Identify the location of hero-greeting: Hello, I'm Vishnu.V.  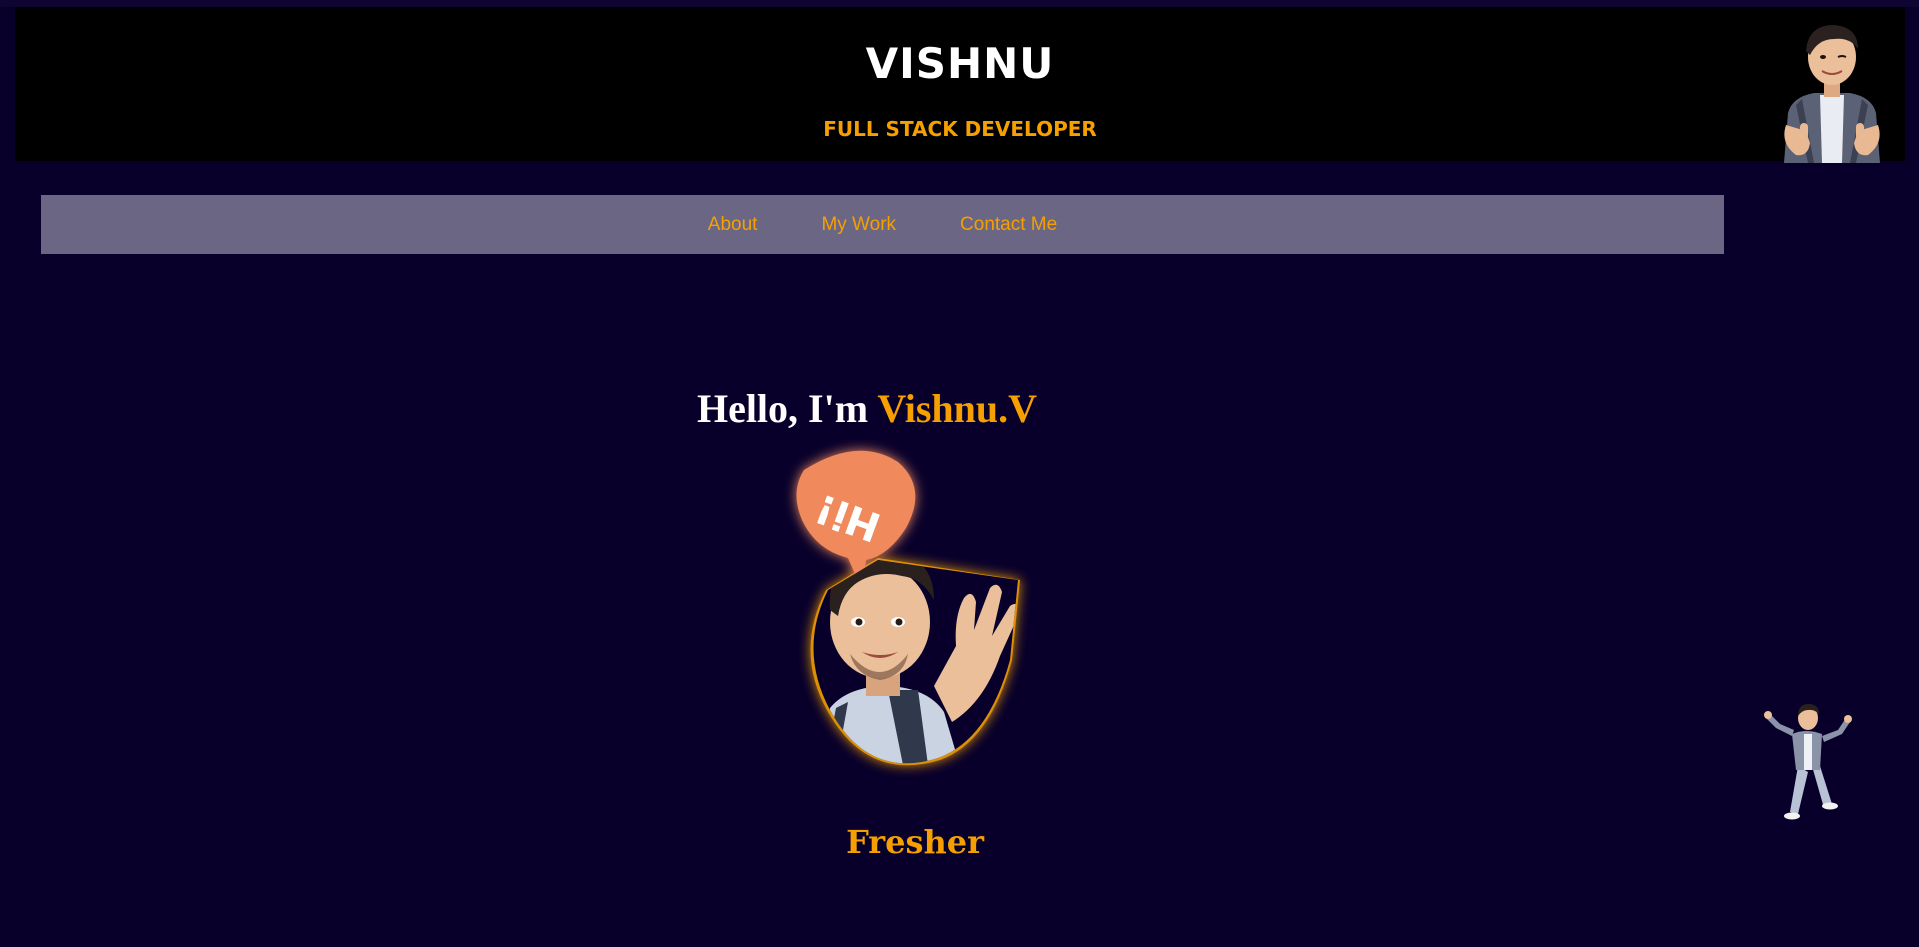
(867, 409).